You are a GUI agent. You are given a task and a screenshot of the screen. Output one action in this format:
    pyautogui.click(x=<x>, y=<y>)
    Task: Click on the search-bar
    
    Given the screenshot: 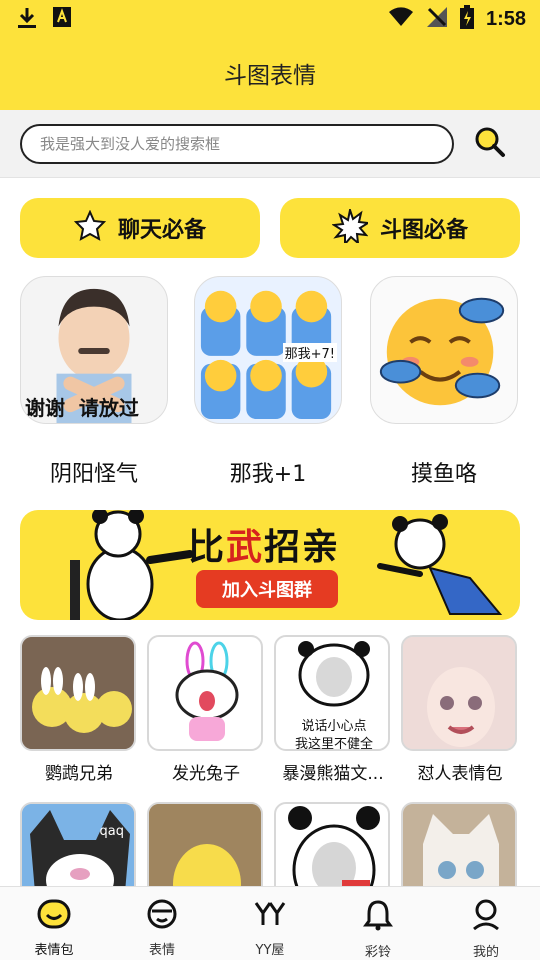 What is the action you would take?
    pyautogui.click(x=270, y=144)
    